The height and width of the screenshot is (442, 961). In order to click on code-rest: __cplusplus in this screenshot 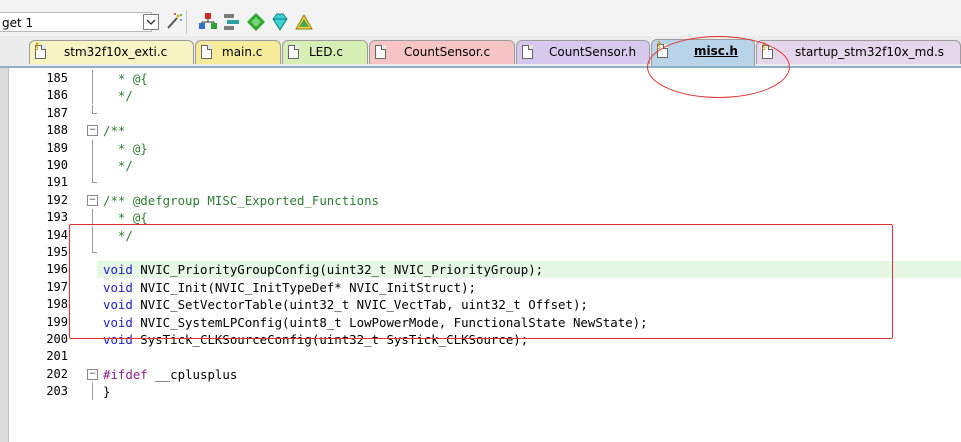, I will do `click(192, 374)`.